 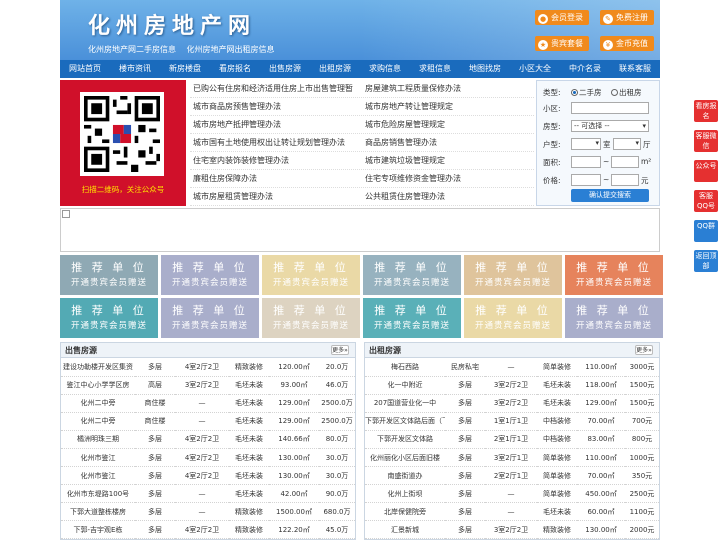 I want to click on table-cell: 93.00㎡, so click(x=294, y=385).